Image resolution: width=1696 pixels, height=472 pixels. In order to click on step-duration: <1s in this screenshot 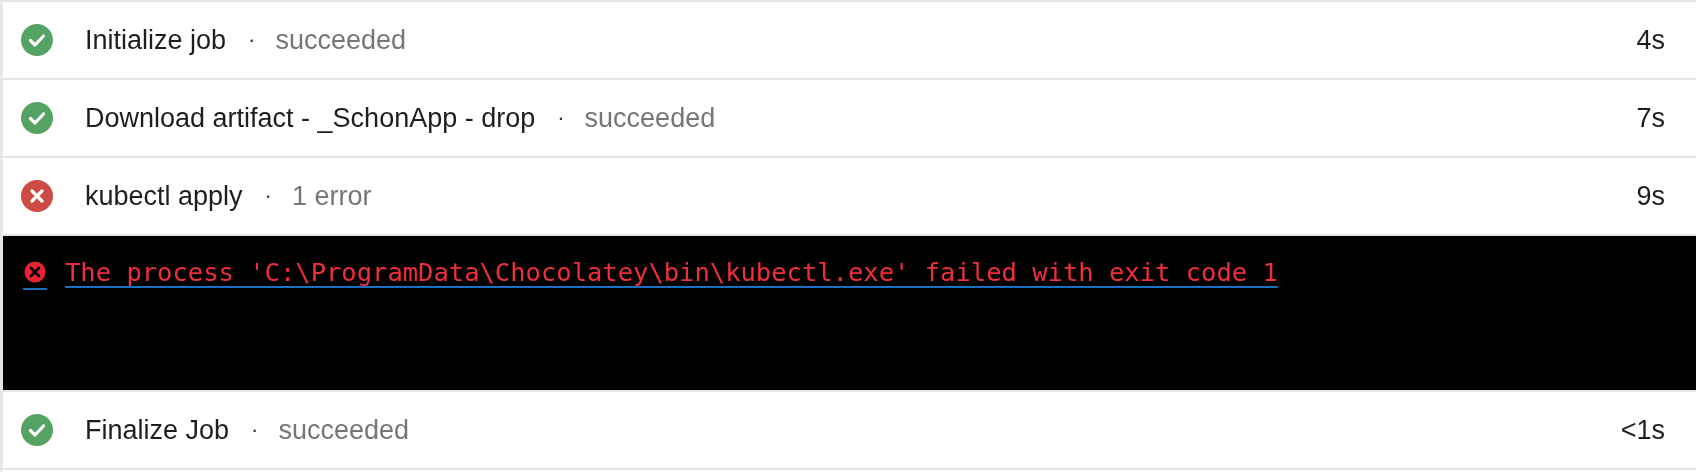, I will do `click(1642, 430)`.